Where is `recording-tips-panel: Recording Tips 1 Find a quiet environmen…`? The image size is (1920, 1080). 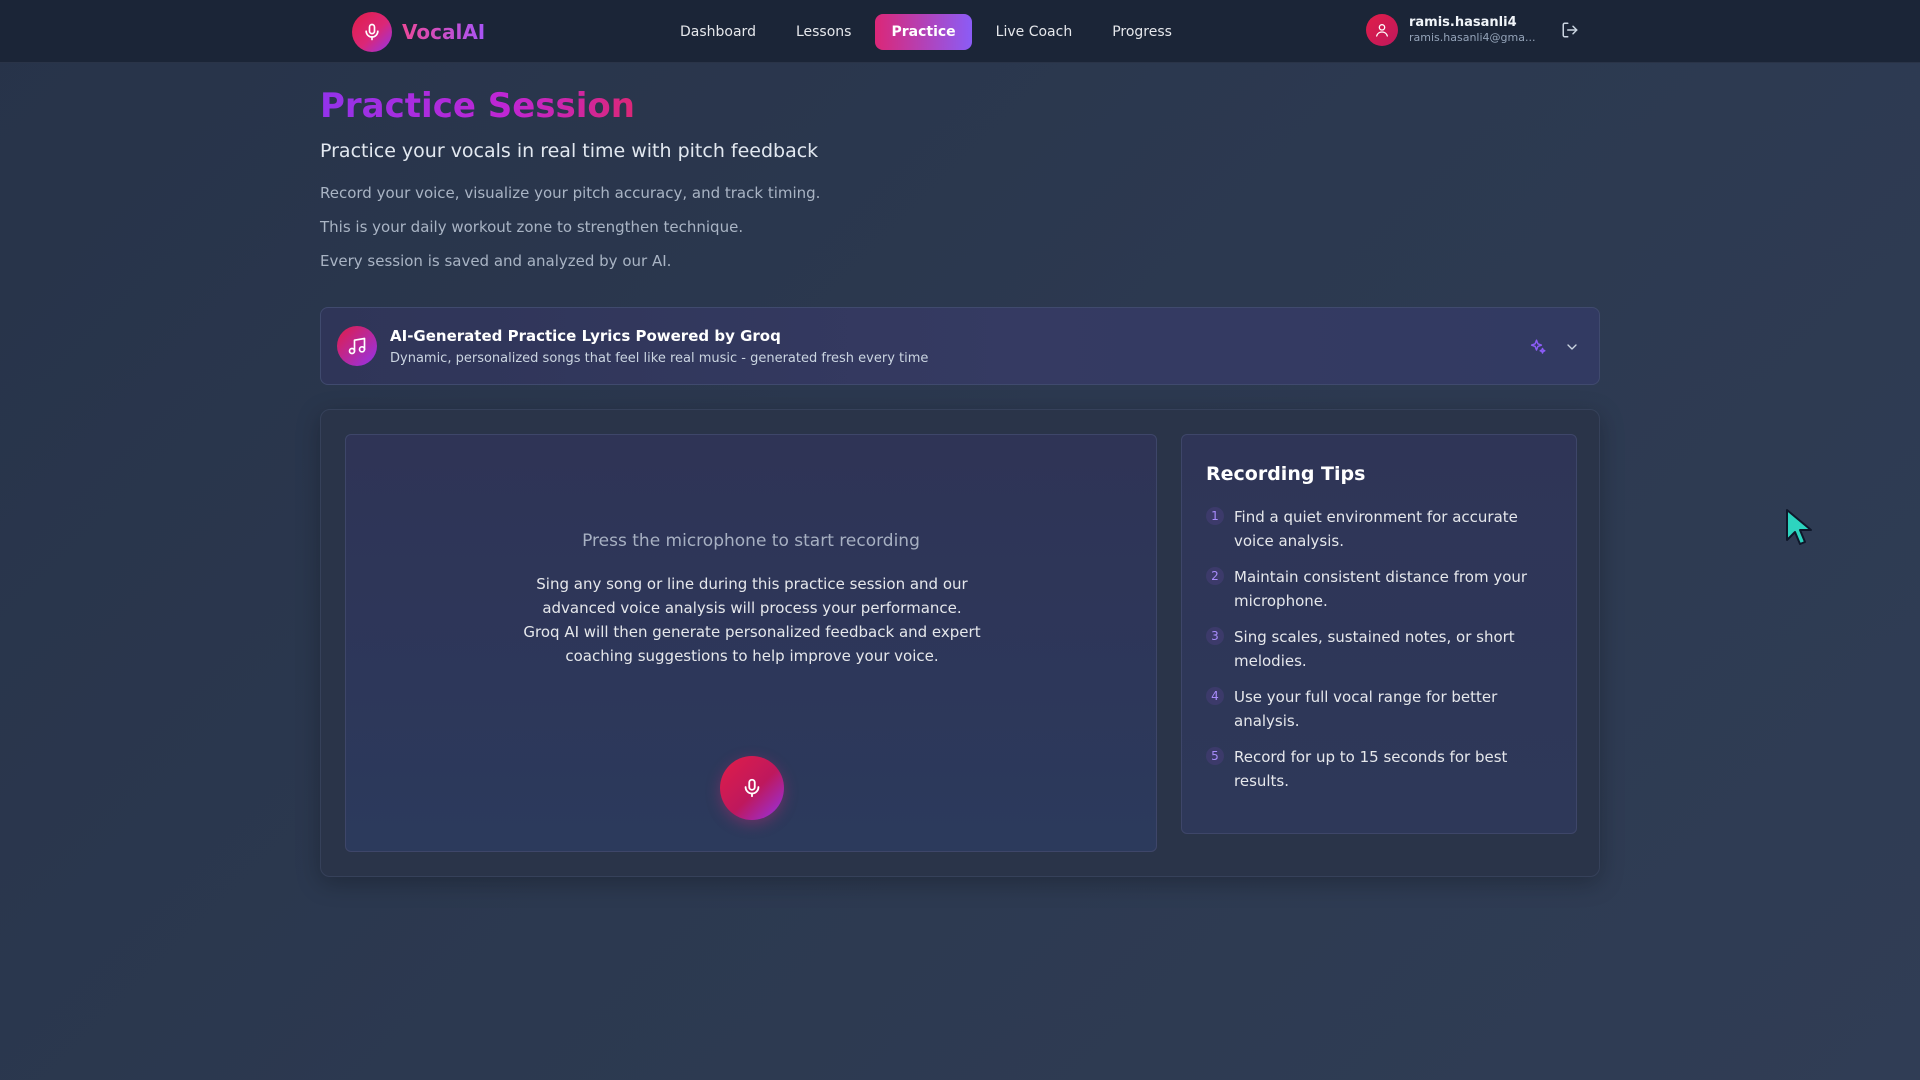
recording-tips-panel: Recording Tips 1 Find a quiet environmen… is located at coordinates (1379, 634).